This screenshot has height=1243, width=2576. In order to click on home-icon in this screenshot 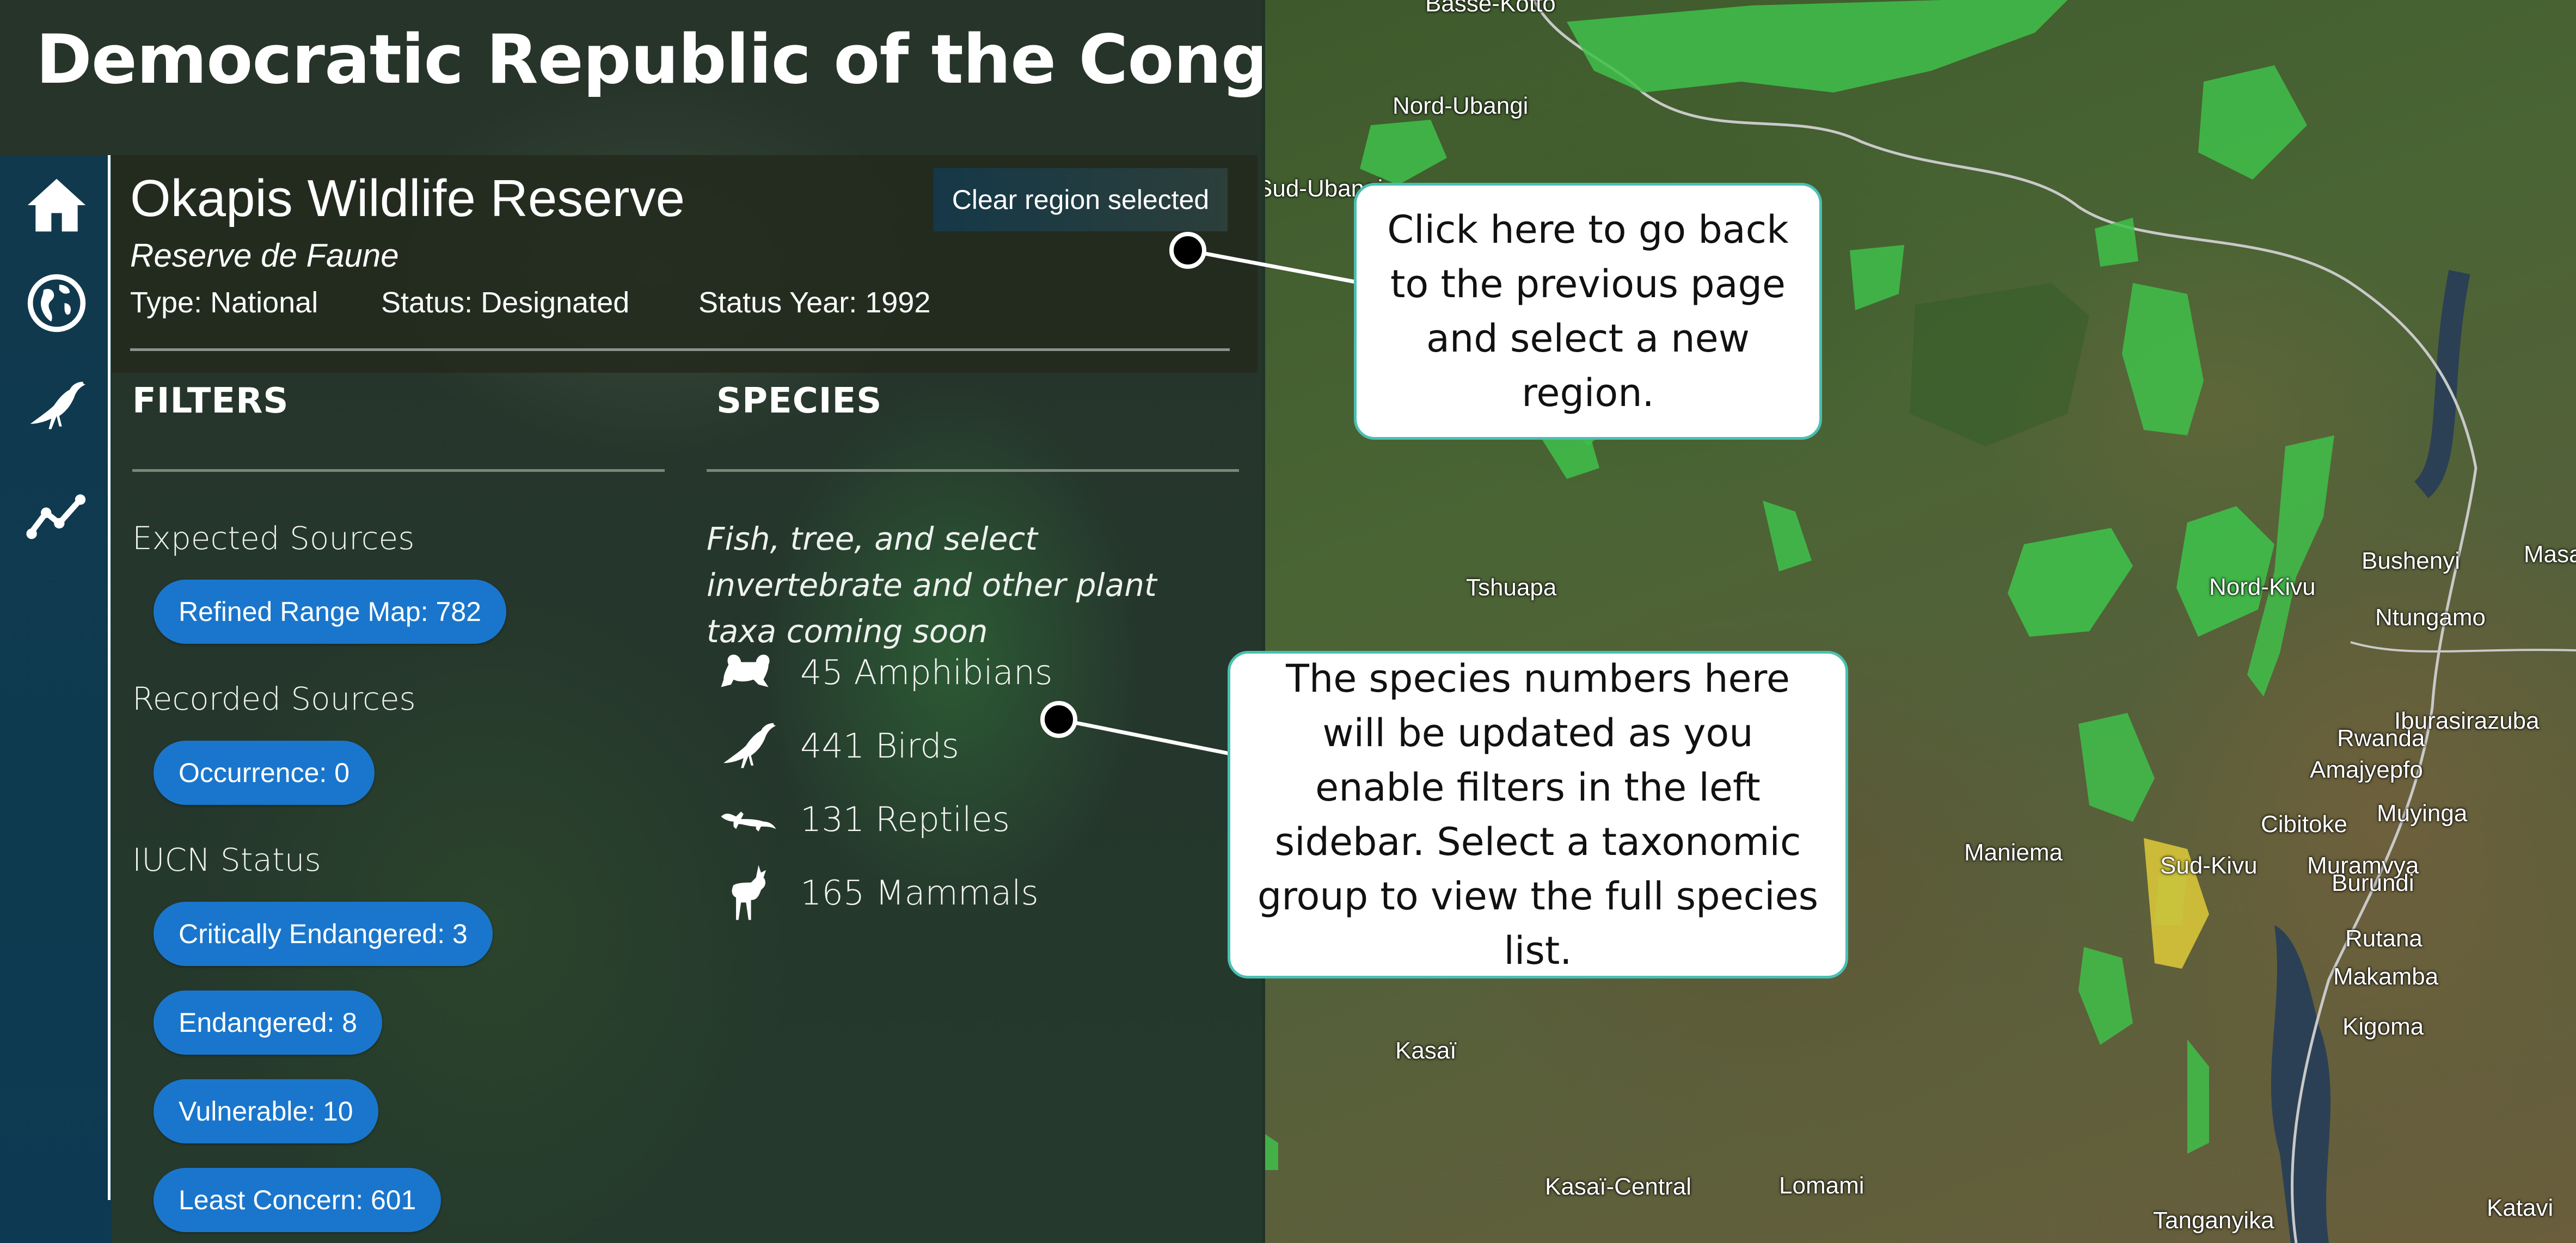, I will do `click(56, 205)`.